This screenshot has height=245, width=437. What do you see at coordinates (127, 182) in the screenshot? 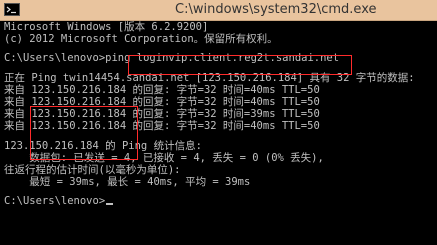
I see `stats-rtt: 最短 = 39ms, 最长 = 40ms, 平均 = 39ms` at bounding box center [127, 182].